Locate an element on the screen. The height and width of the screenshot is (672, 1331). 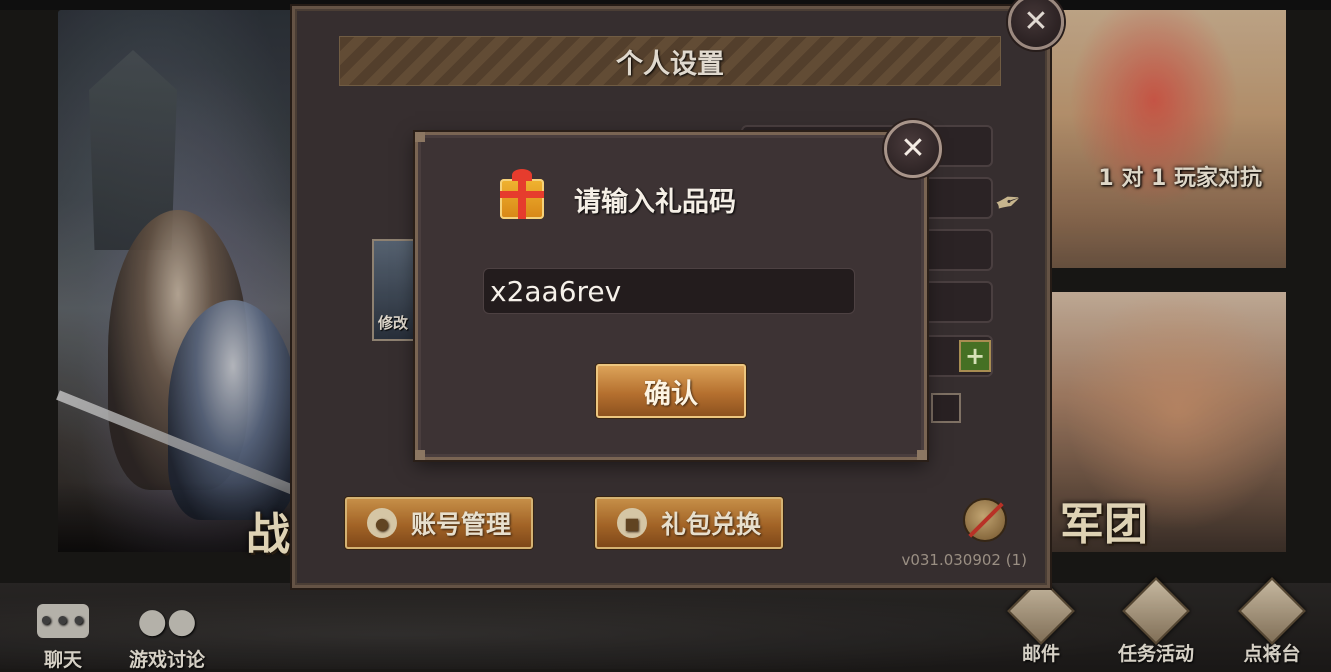
dialog-header: 请输入礼品码 is located at coordinates (618, 194).